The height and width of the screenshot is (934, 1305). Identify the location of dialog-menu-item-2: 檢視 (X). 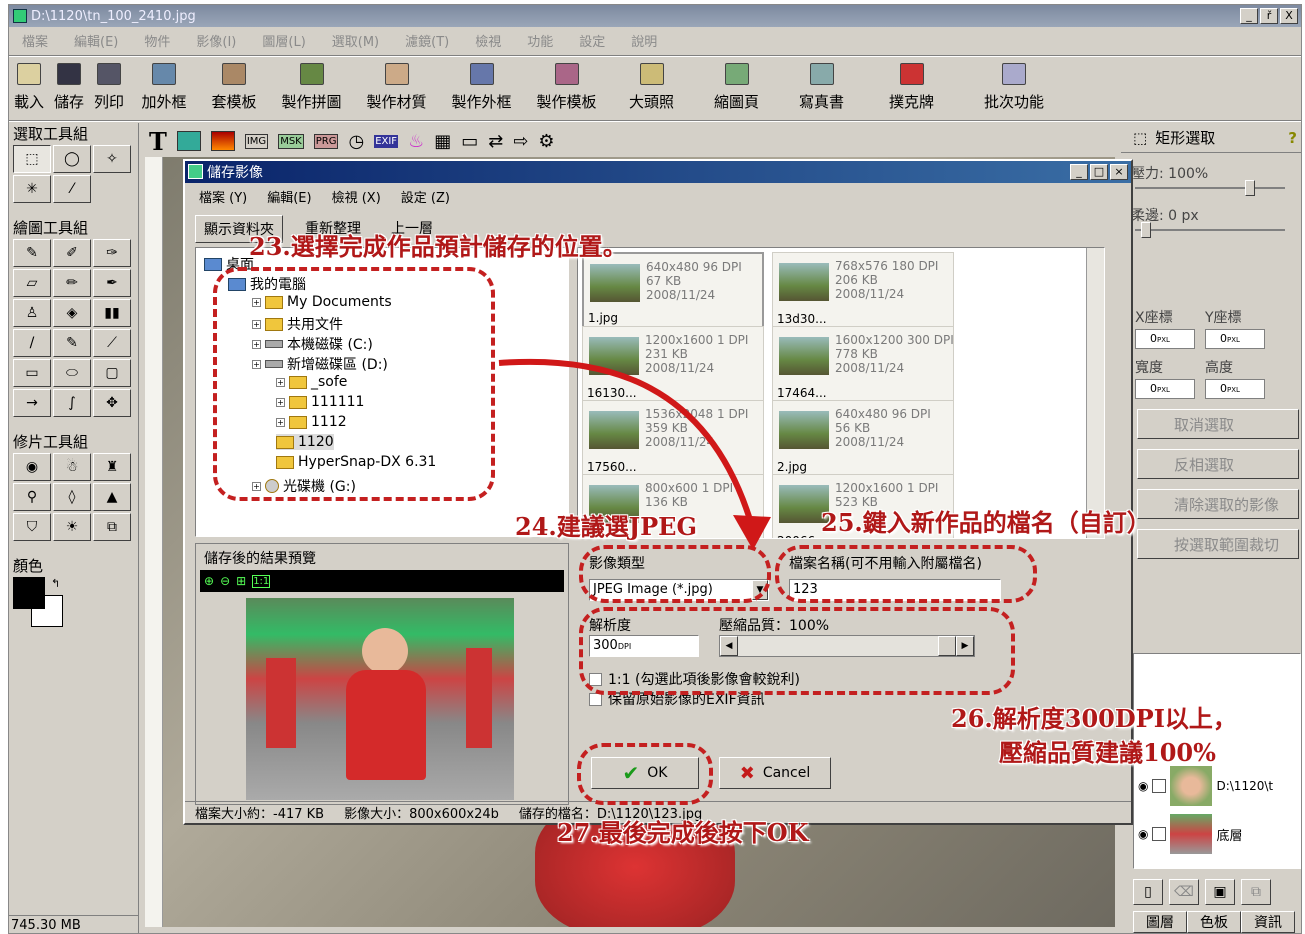
(356, 196).